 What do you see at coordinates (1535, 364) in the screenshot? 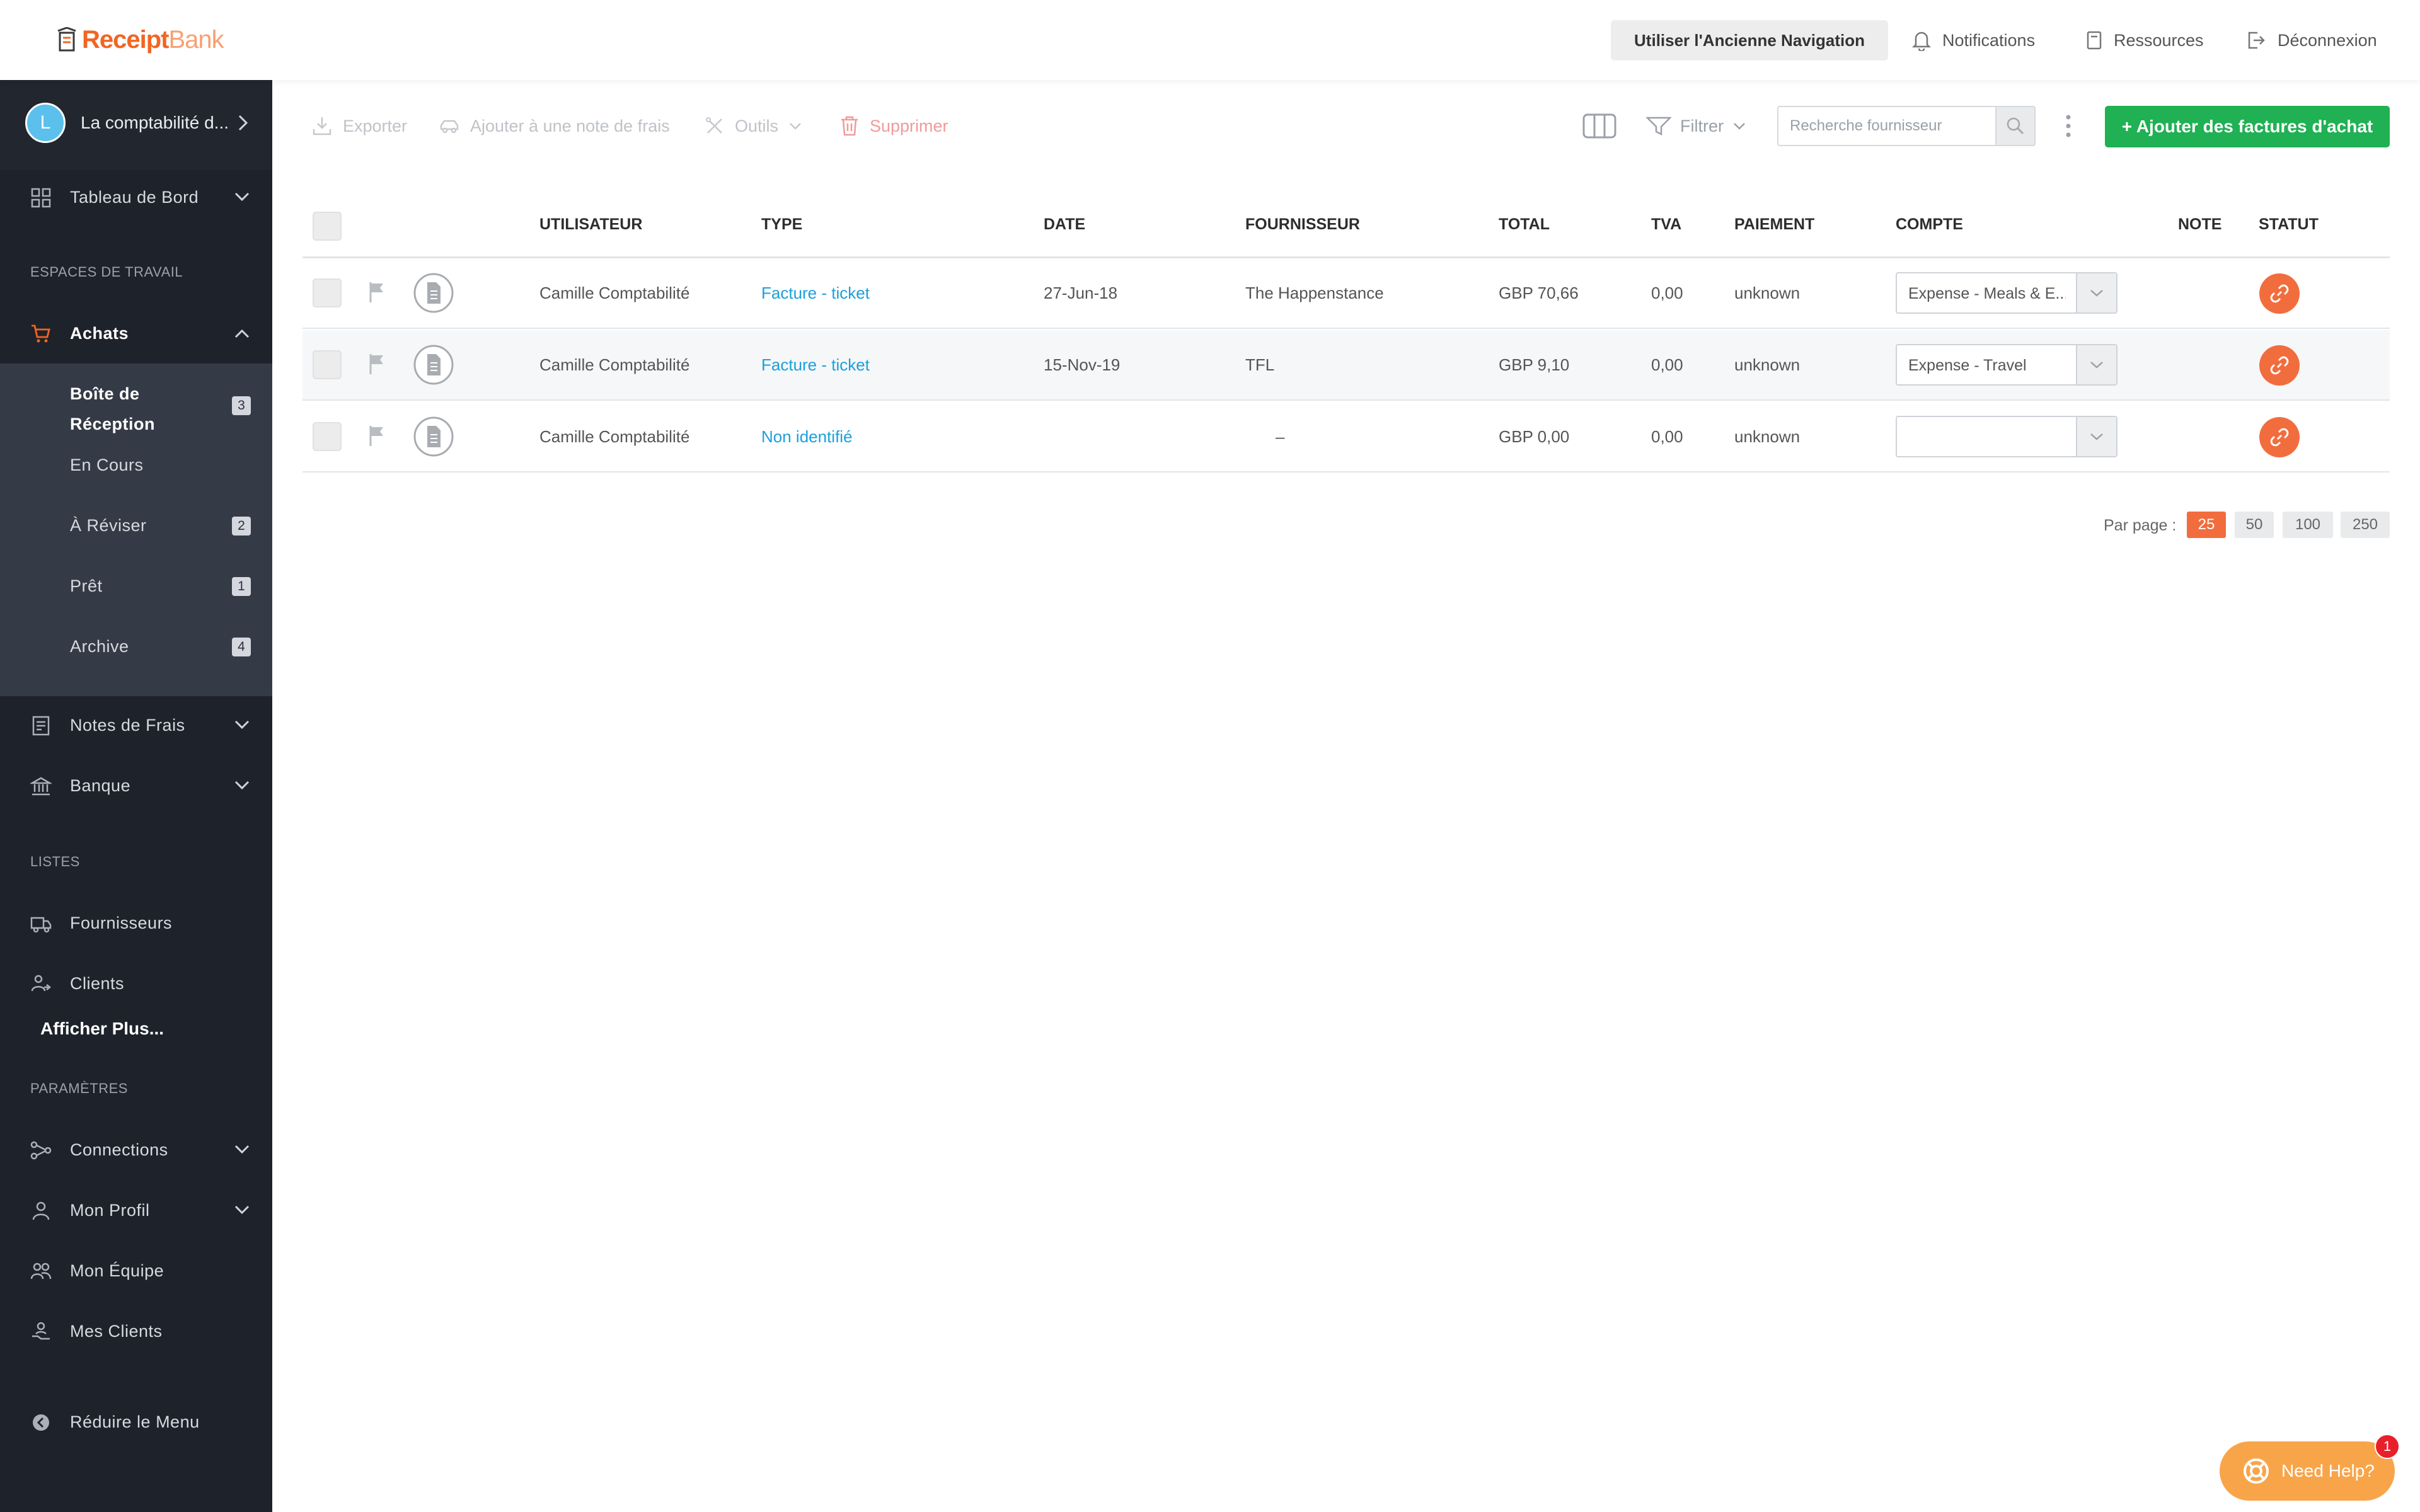
I see `total-cell: GBP 9,10` at bounding box center [1535, 364].